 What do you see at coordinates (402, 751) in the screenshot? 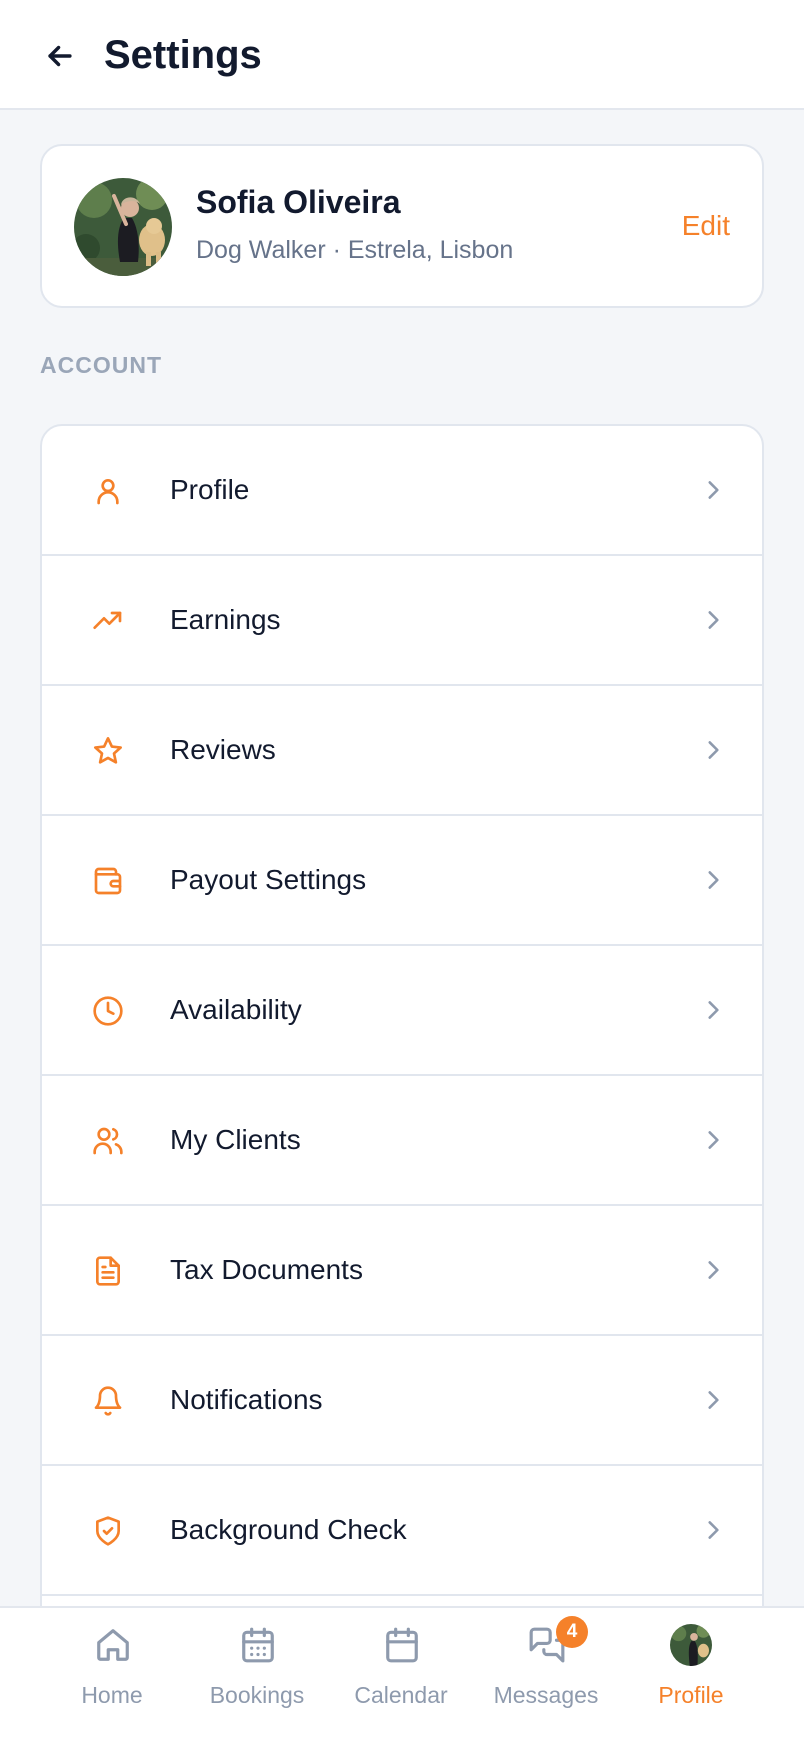
I see `menu-item-reviews: Reviews` at bounding box center [402, 751].